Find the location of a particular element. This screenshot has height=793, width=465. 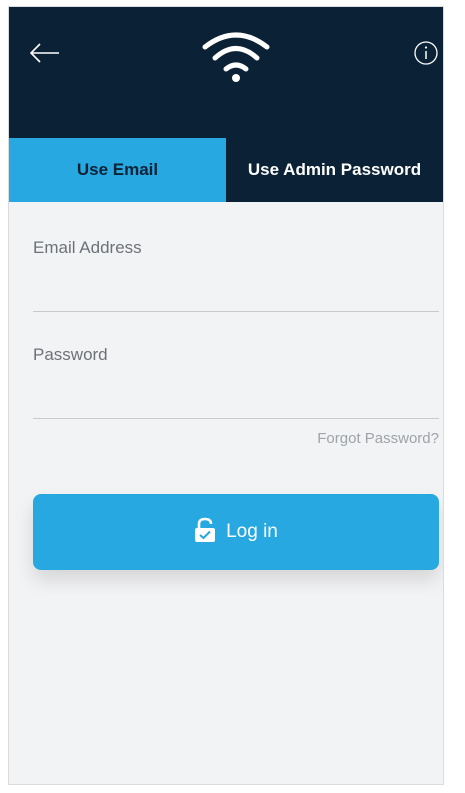

password-label: Password is located at coordinates (70, 354).